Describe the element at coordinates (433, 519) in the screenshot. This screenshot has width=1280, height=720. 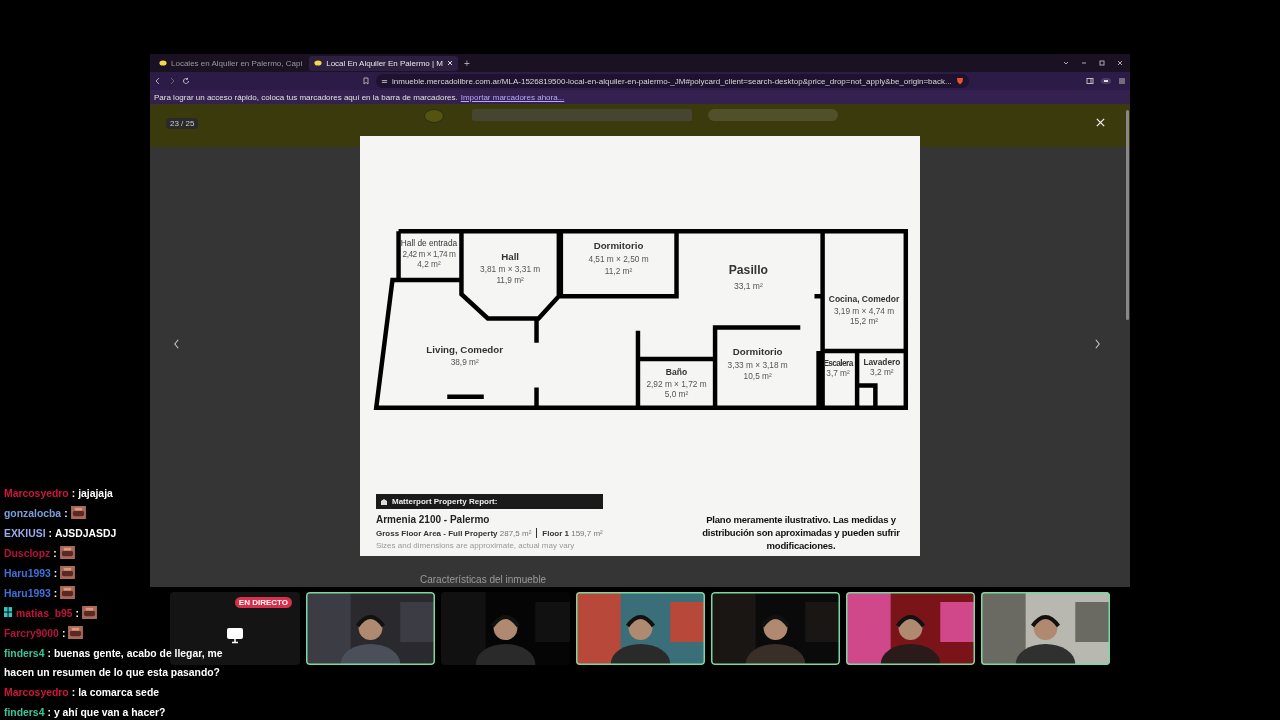
I see `property-address: Armenia 2100 - Palermo` at that location.